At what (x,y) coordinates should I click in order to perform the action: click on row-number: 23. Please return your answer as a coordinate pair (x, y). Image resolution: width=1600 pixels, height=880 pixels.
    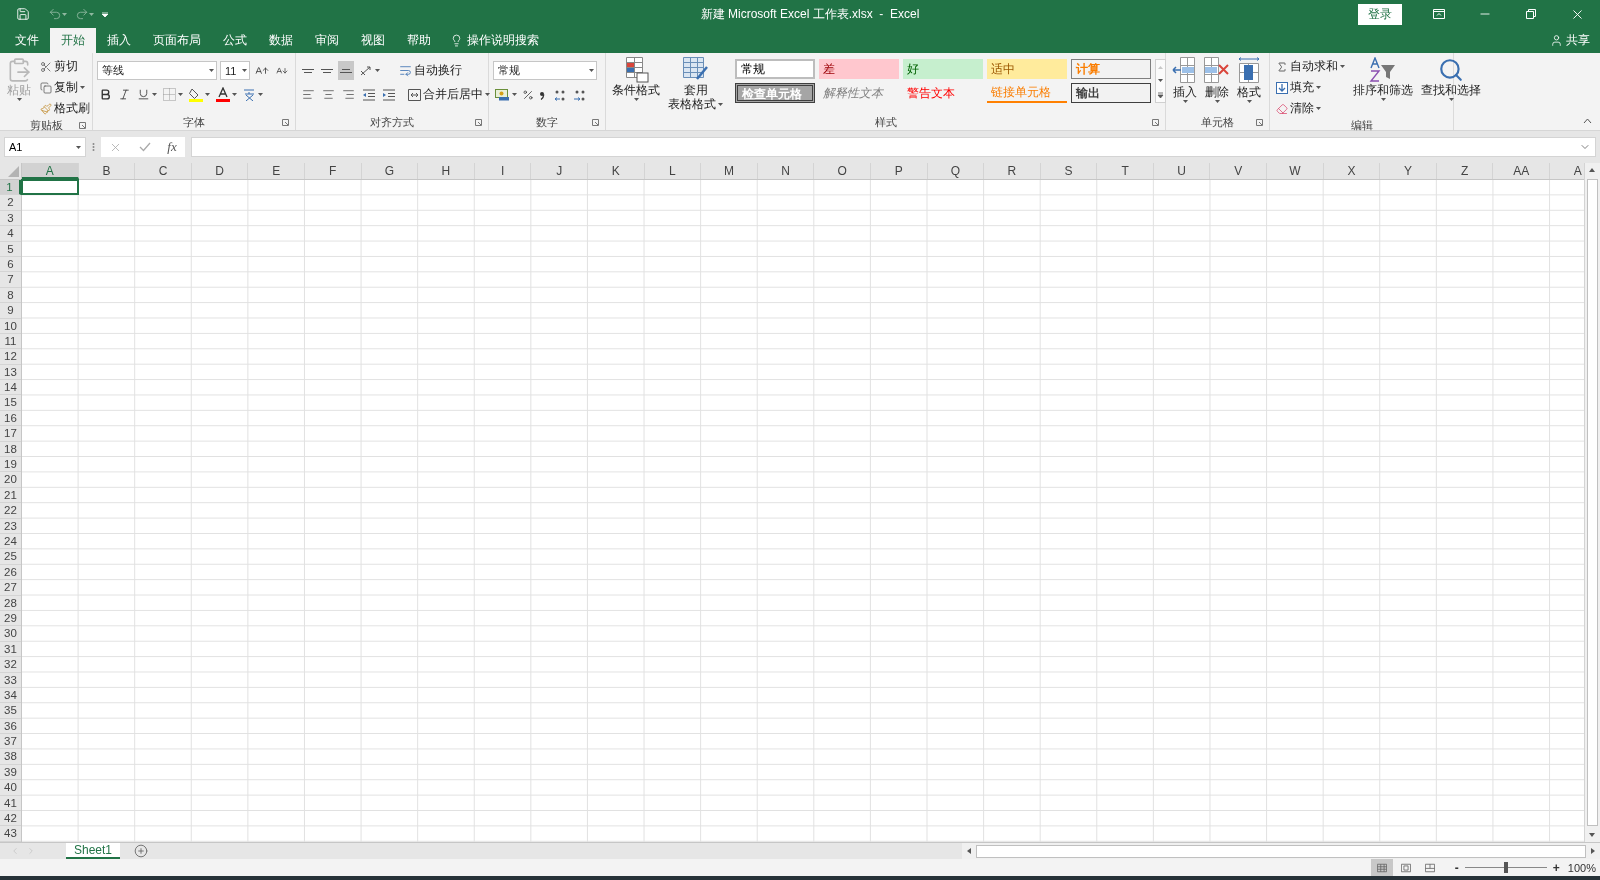
    Looking at the image, I should click on (10, 526).